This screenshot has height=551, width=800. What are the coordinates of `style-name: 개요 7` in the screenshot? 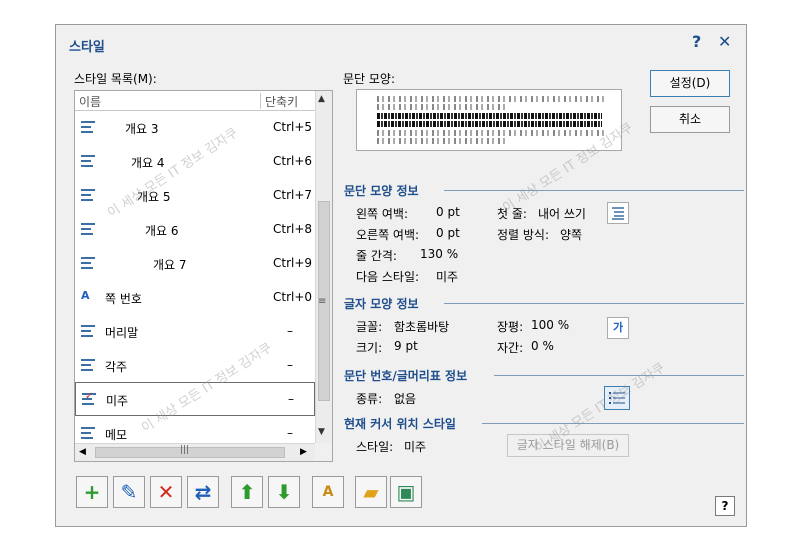 It's located at (170, 265).